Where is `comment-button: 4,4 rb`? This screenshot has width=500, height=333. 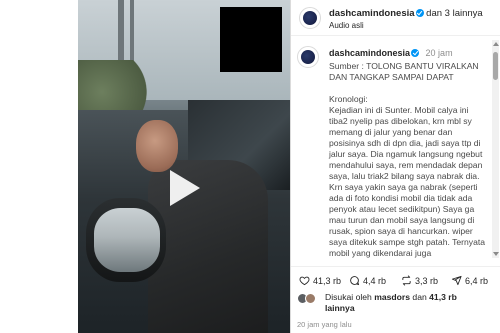
comment-button: 4,4 rb is located at coordinates (367, 280).